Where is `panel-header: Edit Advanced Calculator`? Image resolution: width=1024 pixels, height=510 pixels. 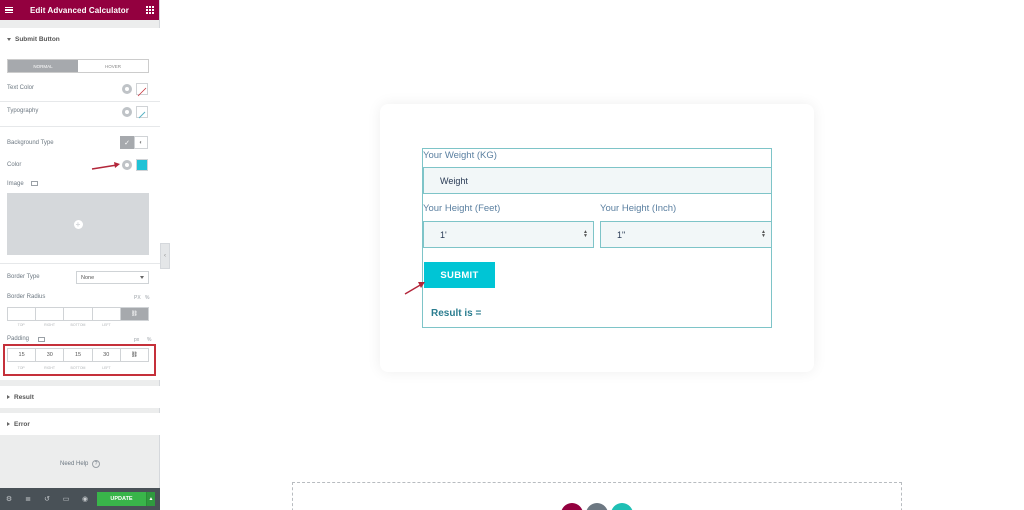
panel-header: Edit Advanced Calculator is located at coordinates (79, 10).